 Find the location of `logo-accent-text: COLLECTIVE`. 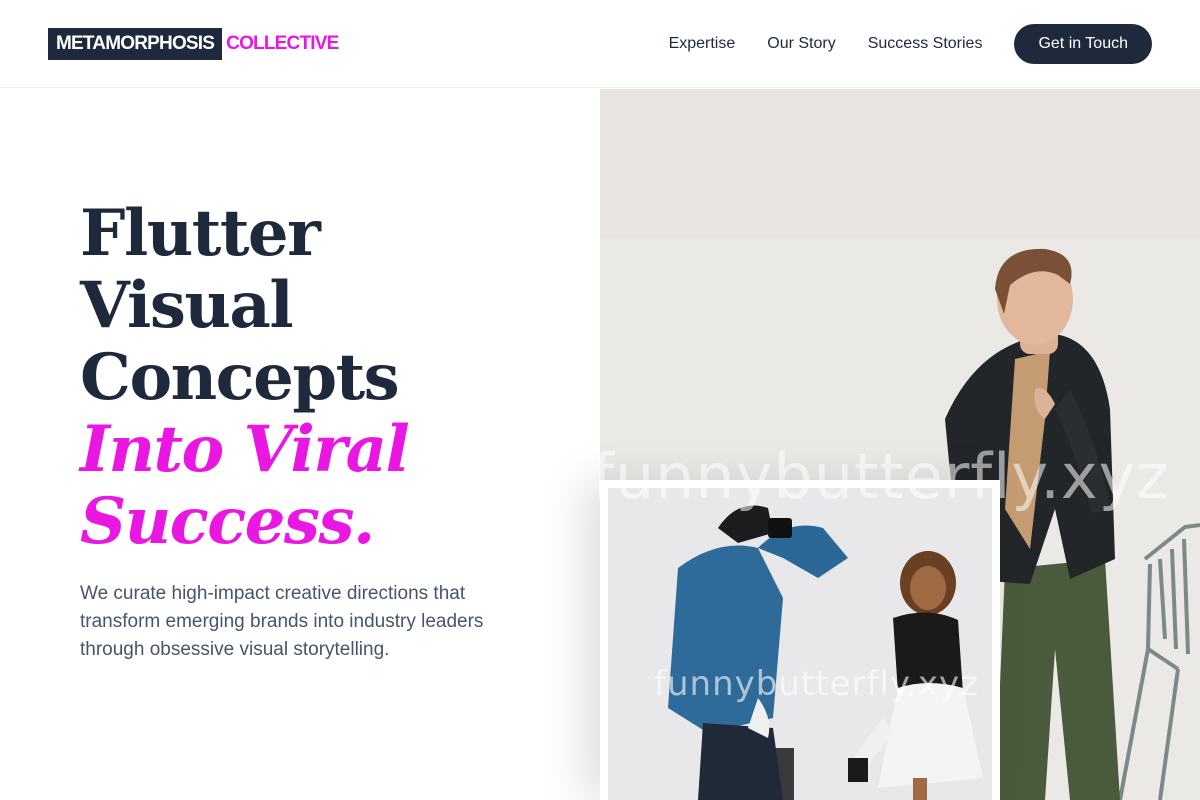

logo-accent-text: COLLECTIVE is located at coordinates (282, 43).